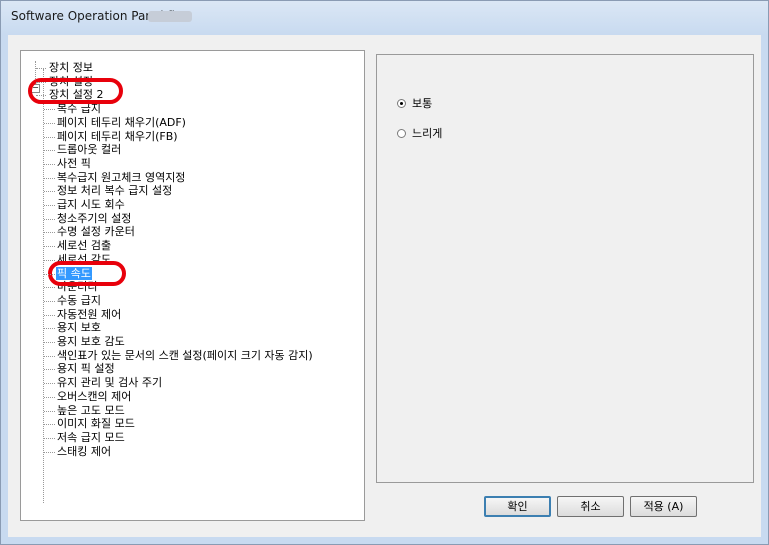  Describe the element at coordinates (94, 218) in the screenshot. I see `tree-item: 청소주기의 설정` at that location.